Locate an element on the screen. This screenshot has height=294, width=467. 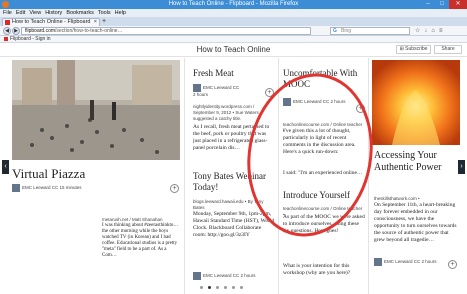
menu-history: History is located at coordinates (53, 13).